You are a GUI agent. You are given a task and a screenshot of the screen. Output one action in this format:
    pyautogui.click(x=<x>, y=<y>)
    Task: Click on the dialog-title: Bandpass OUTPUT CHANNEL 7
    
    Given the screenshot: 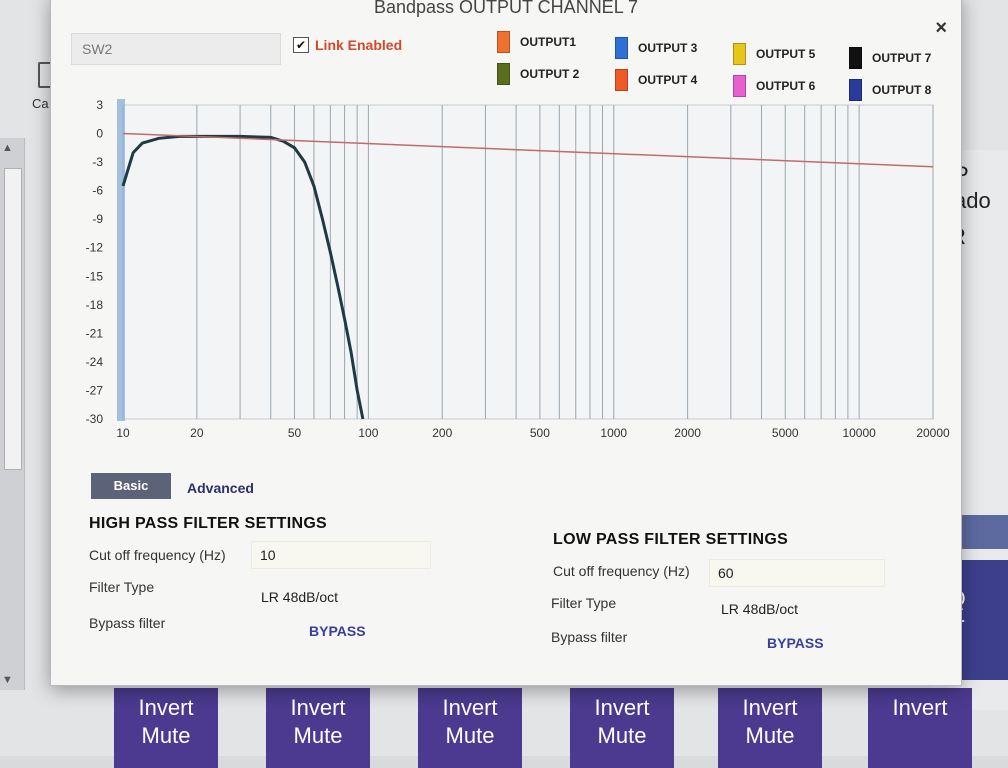 What is the action you would take?
    pyautogui.click(x=506, y=8)
    